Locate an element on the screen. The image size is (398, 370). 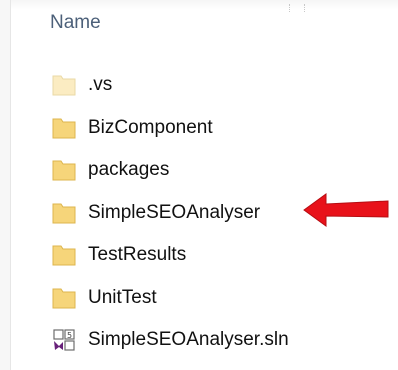
column-header-name: Name is located at coordinates (75, 23).